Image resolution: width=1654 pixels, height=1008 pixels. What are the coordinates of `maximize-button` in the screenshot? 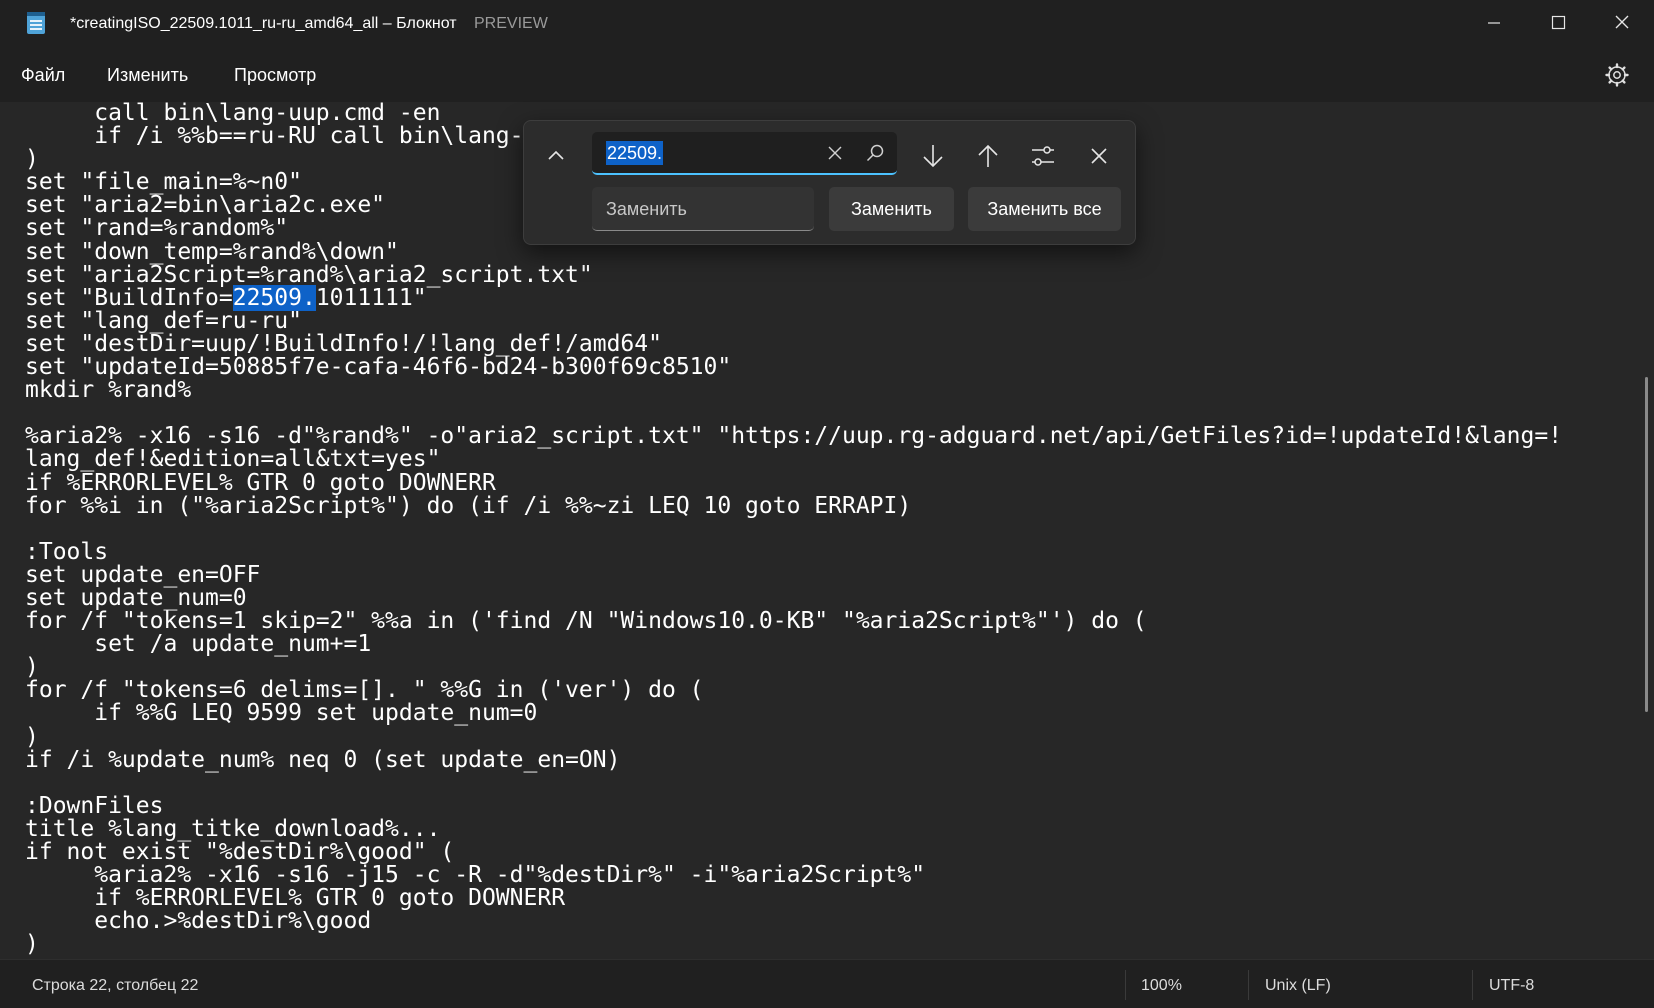 It's located at (1558, 23).